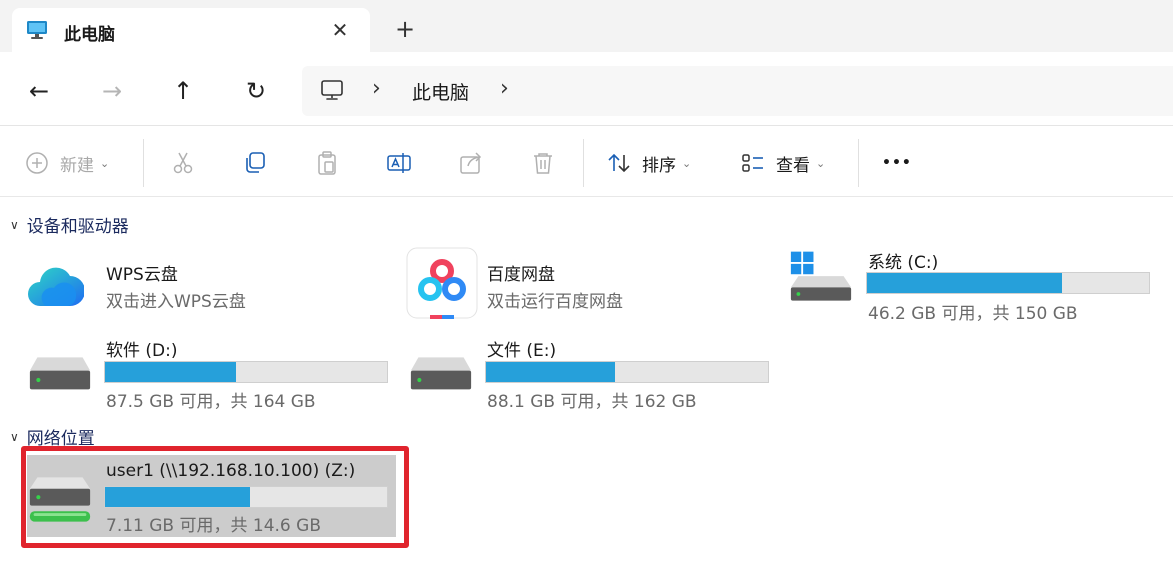 Image resolution: width=1173 pixels, height=580 pixels. I want to click on item-description: 双击进入WPS云盘, so click(176, 302).